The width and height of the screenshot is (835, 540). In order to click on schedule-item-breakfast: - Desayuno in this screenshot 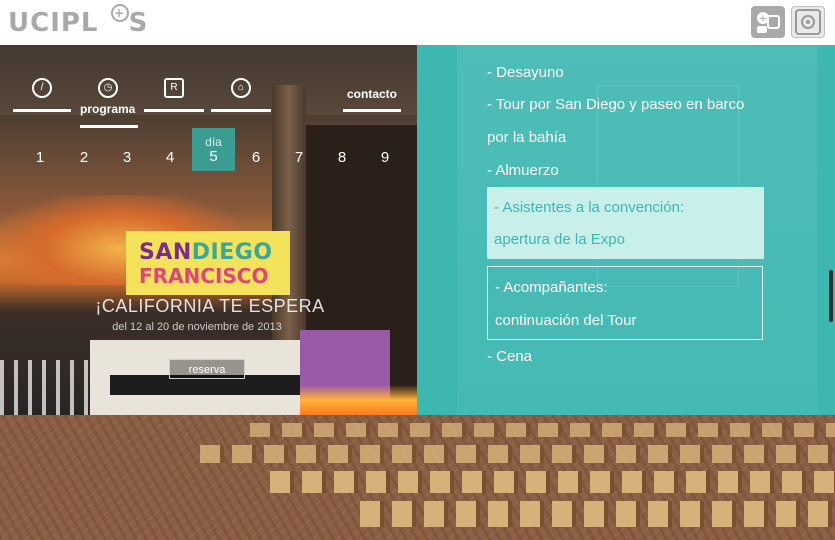, I will do `click(525, 72)`.